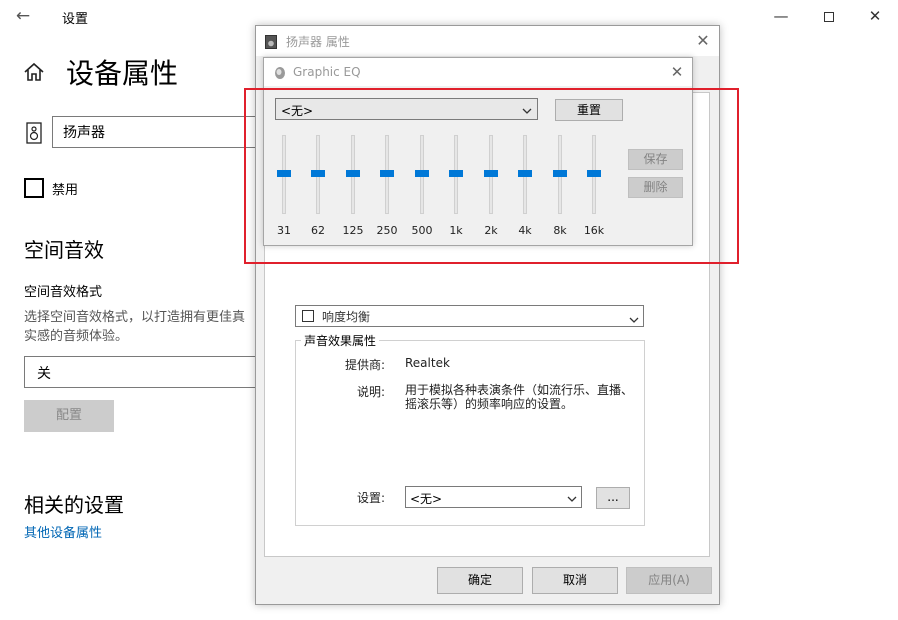  Describe the element at coordinates (65, 190) in the screenshot. I see `disable-label: 禁用` at that location.